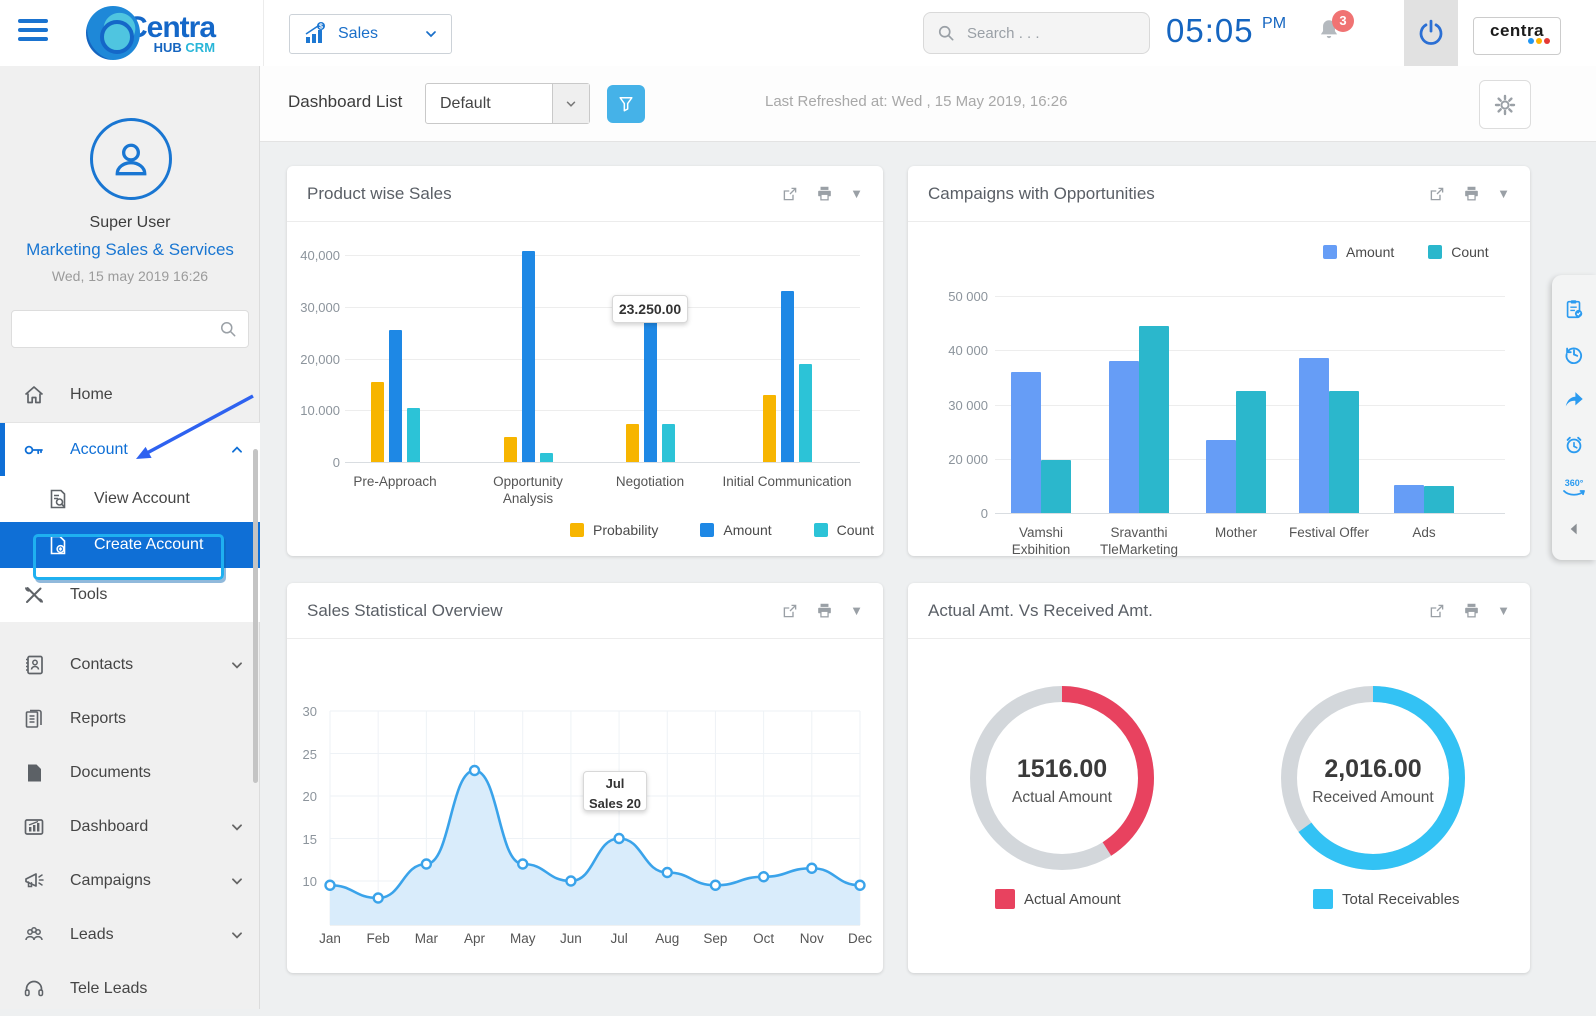 The image size is (1596, 1016). Describe the element at coordinates (130, 881) in the screenshot. I see `sidebar-item-campaigns: Campaigns` at that location.